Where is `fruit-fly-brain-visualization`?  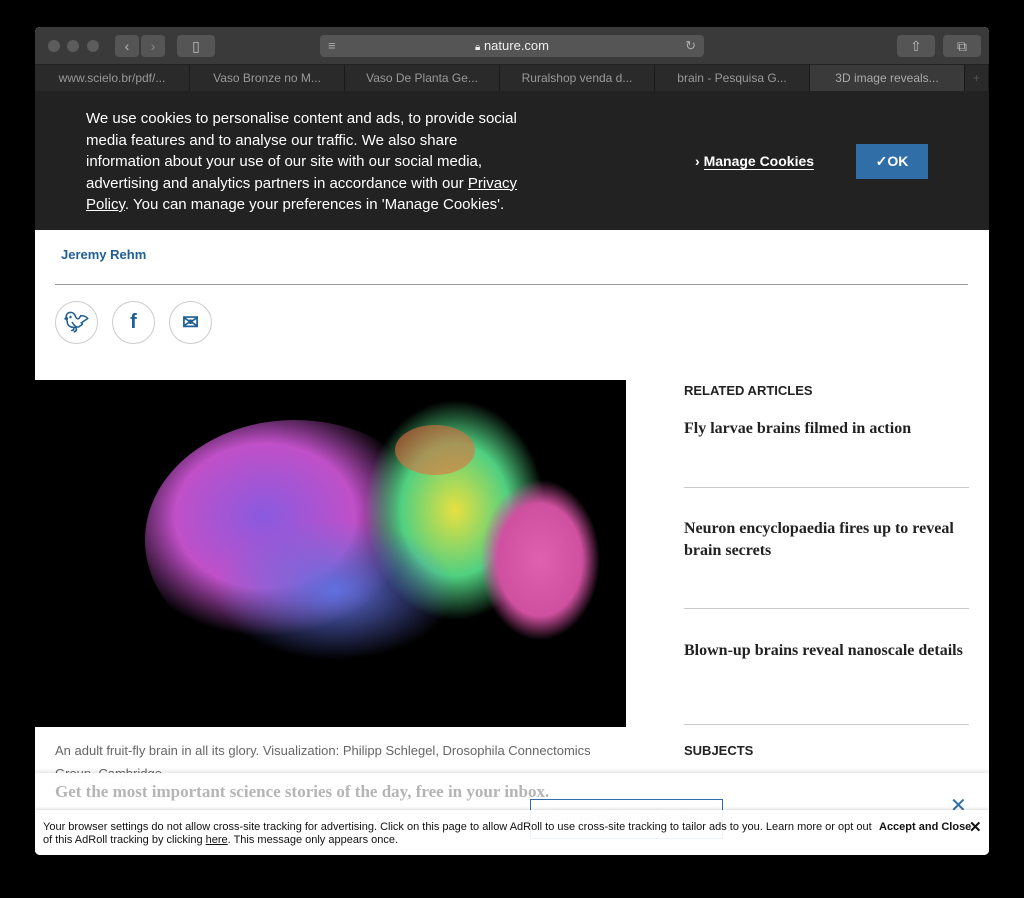
fruit-fly-brain-visualization is located at coordinates (372, 530).